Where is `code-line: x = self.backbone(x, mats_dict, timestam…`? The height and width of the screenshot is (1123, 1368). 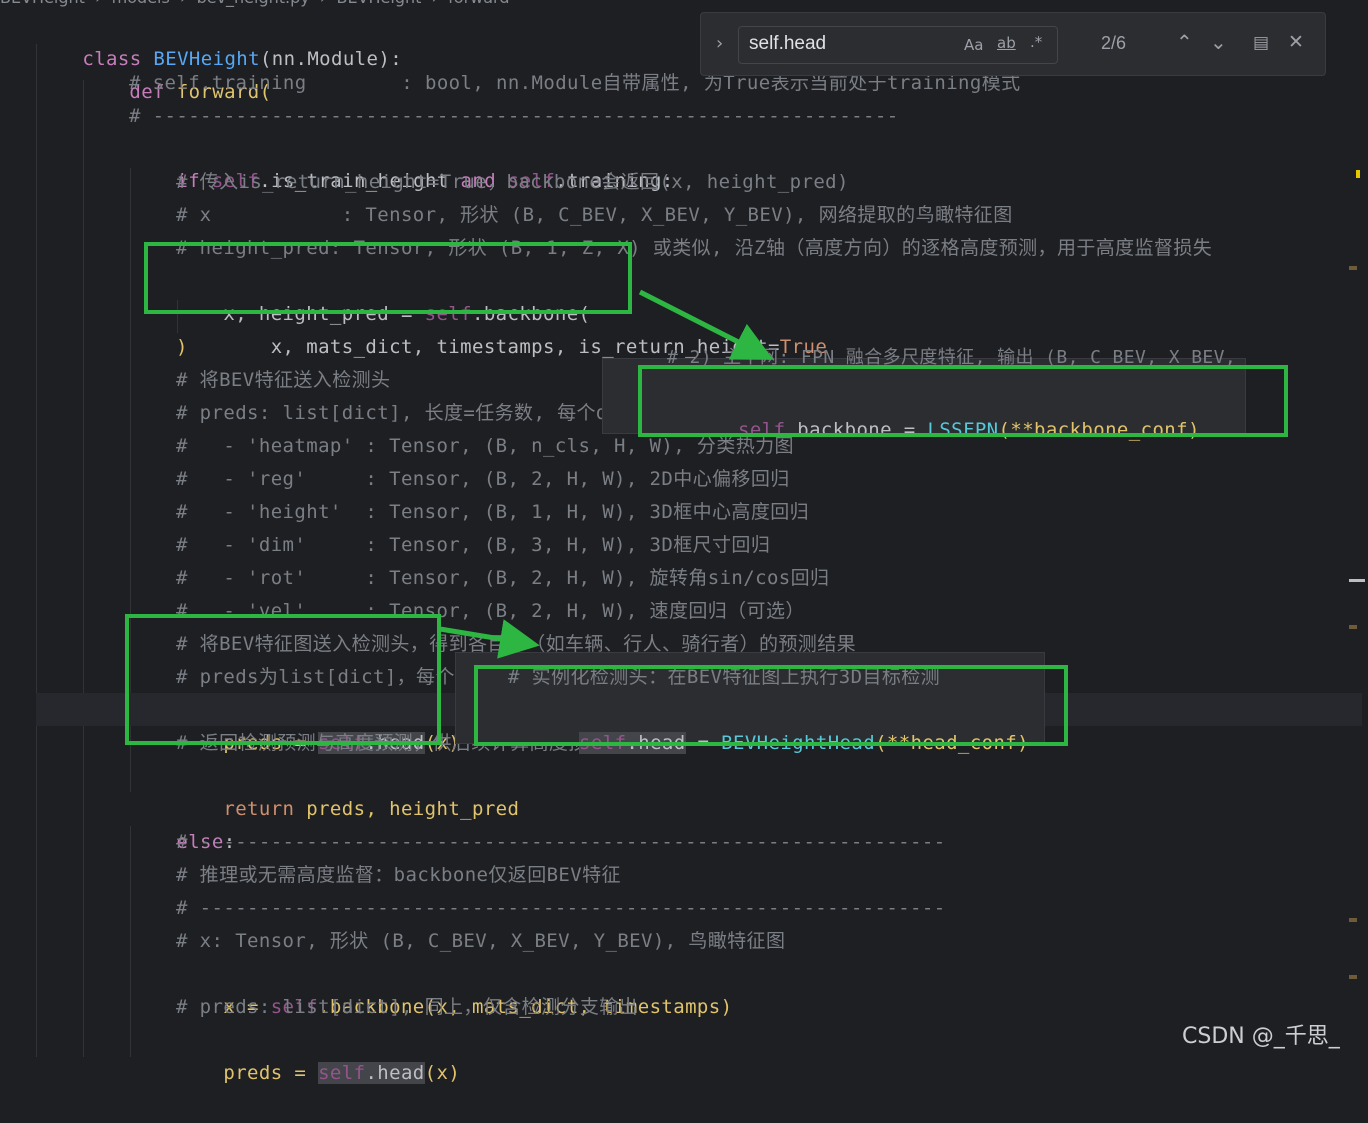
code-line: x = self.backbone(x, mats_dict, timestam… is located at coordinates (454, 988).